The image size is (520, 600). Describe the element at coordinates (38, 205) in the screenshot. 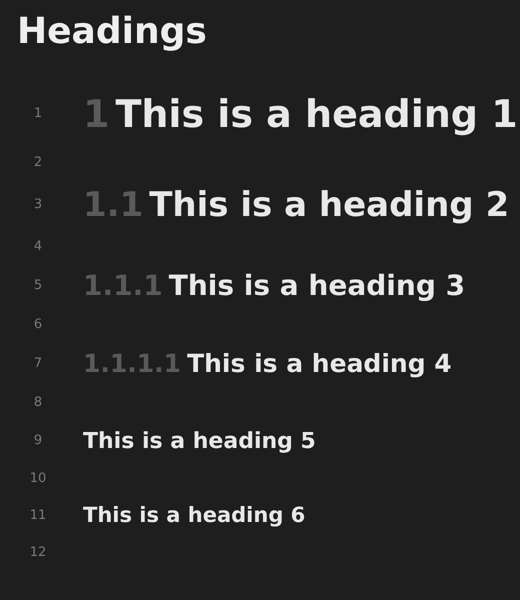

I see `line-number: 3` at that location.